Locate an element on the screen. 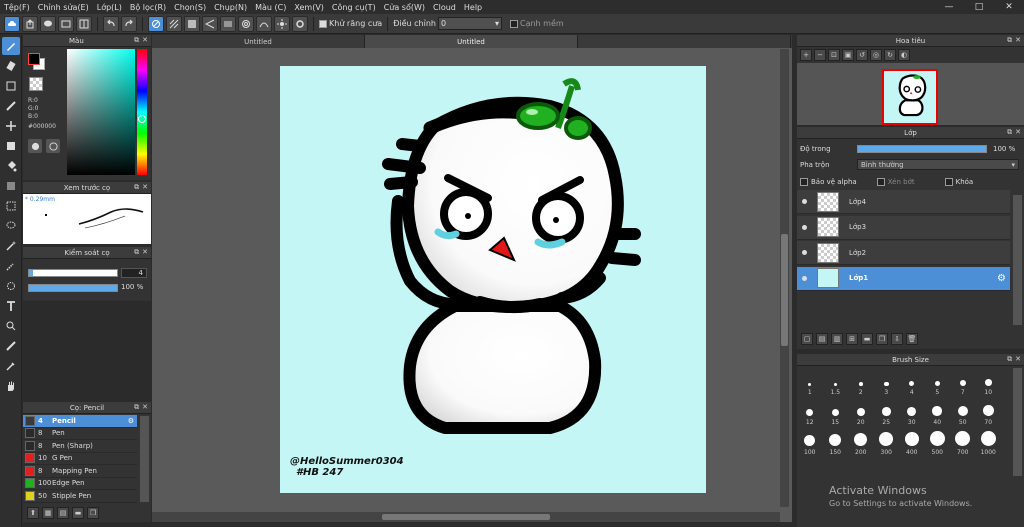 The height and width of the screenshot is (527, 1024). eraser-tool-icon is located at coordinates (11, 66).